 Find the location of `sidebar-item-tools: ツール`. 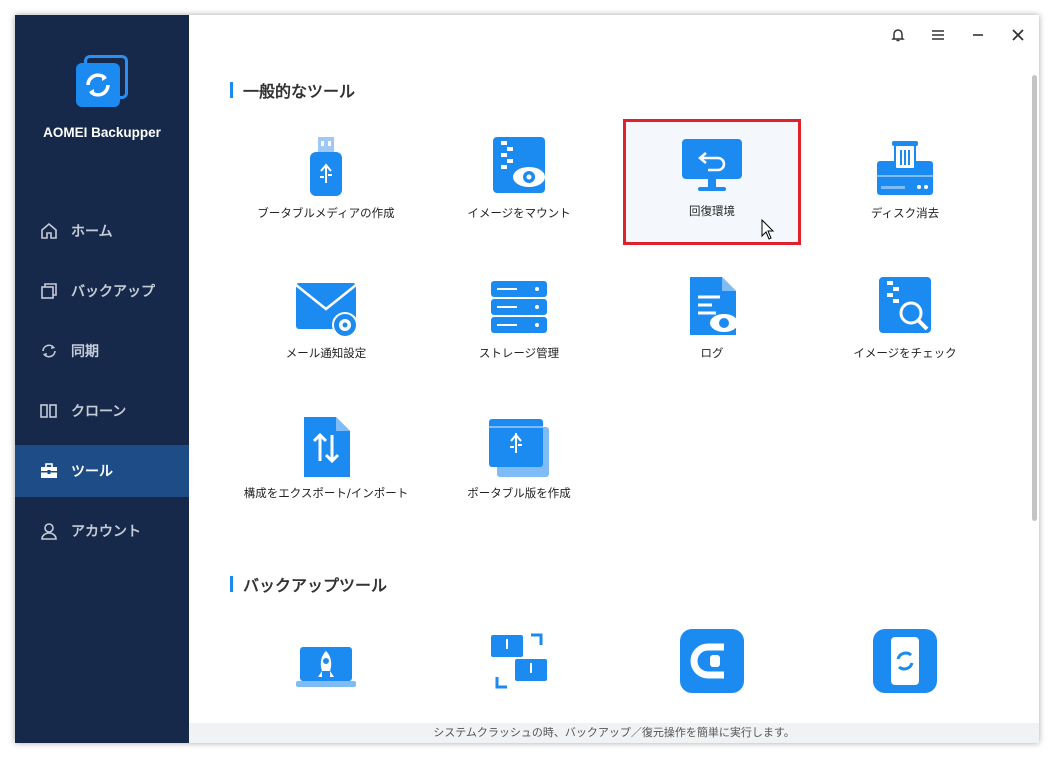

sidebar-item-tools: ツール is located at coordinates (102, 471).